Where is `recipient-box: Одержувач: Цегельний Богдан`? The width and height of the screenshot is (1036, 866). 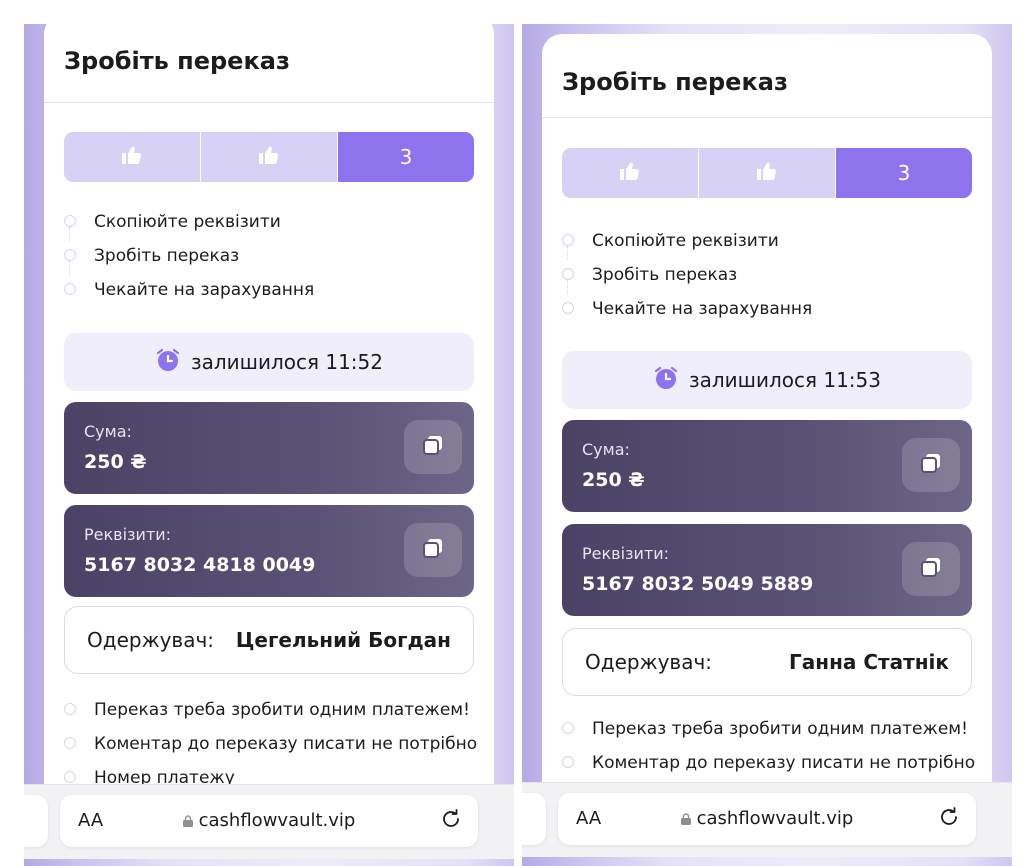
recipient-box: Одержувач: Цегельний Богдан is located at coordinates (269, 640).